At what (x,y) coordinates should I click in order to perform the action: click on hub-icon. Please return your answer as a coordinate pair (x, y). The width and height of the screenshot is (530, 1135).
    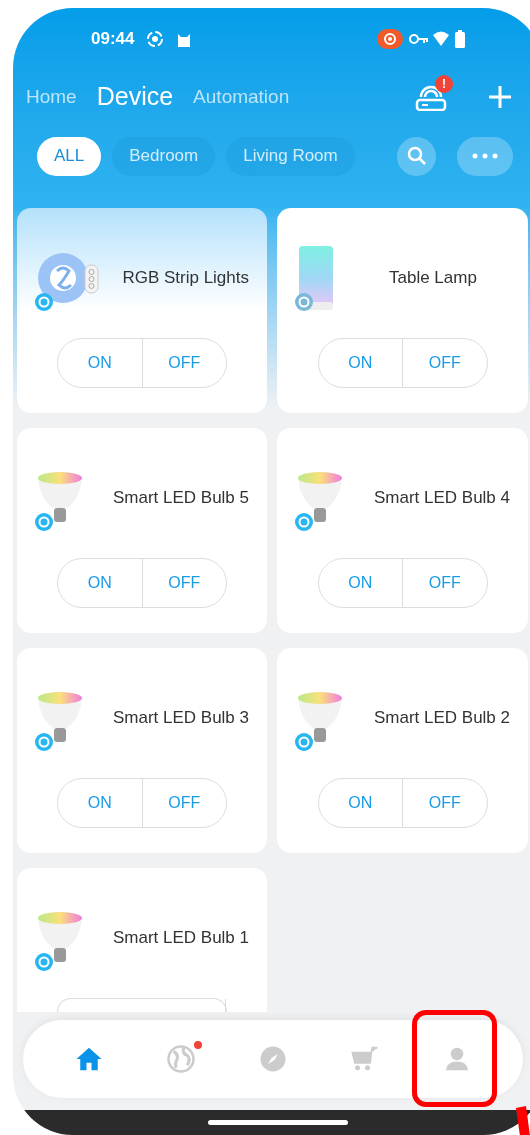
    Looking at the image, I should click on (431, 97).